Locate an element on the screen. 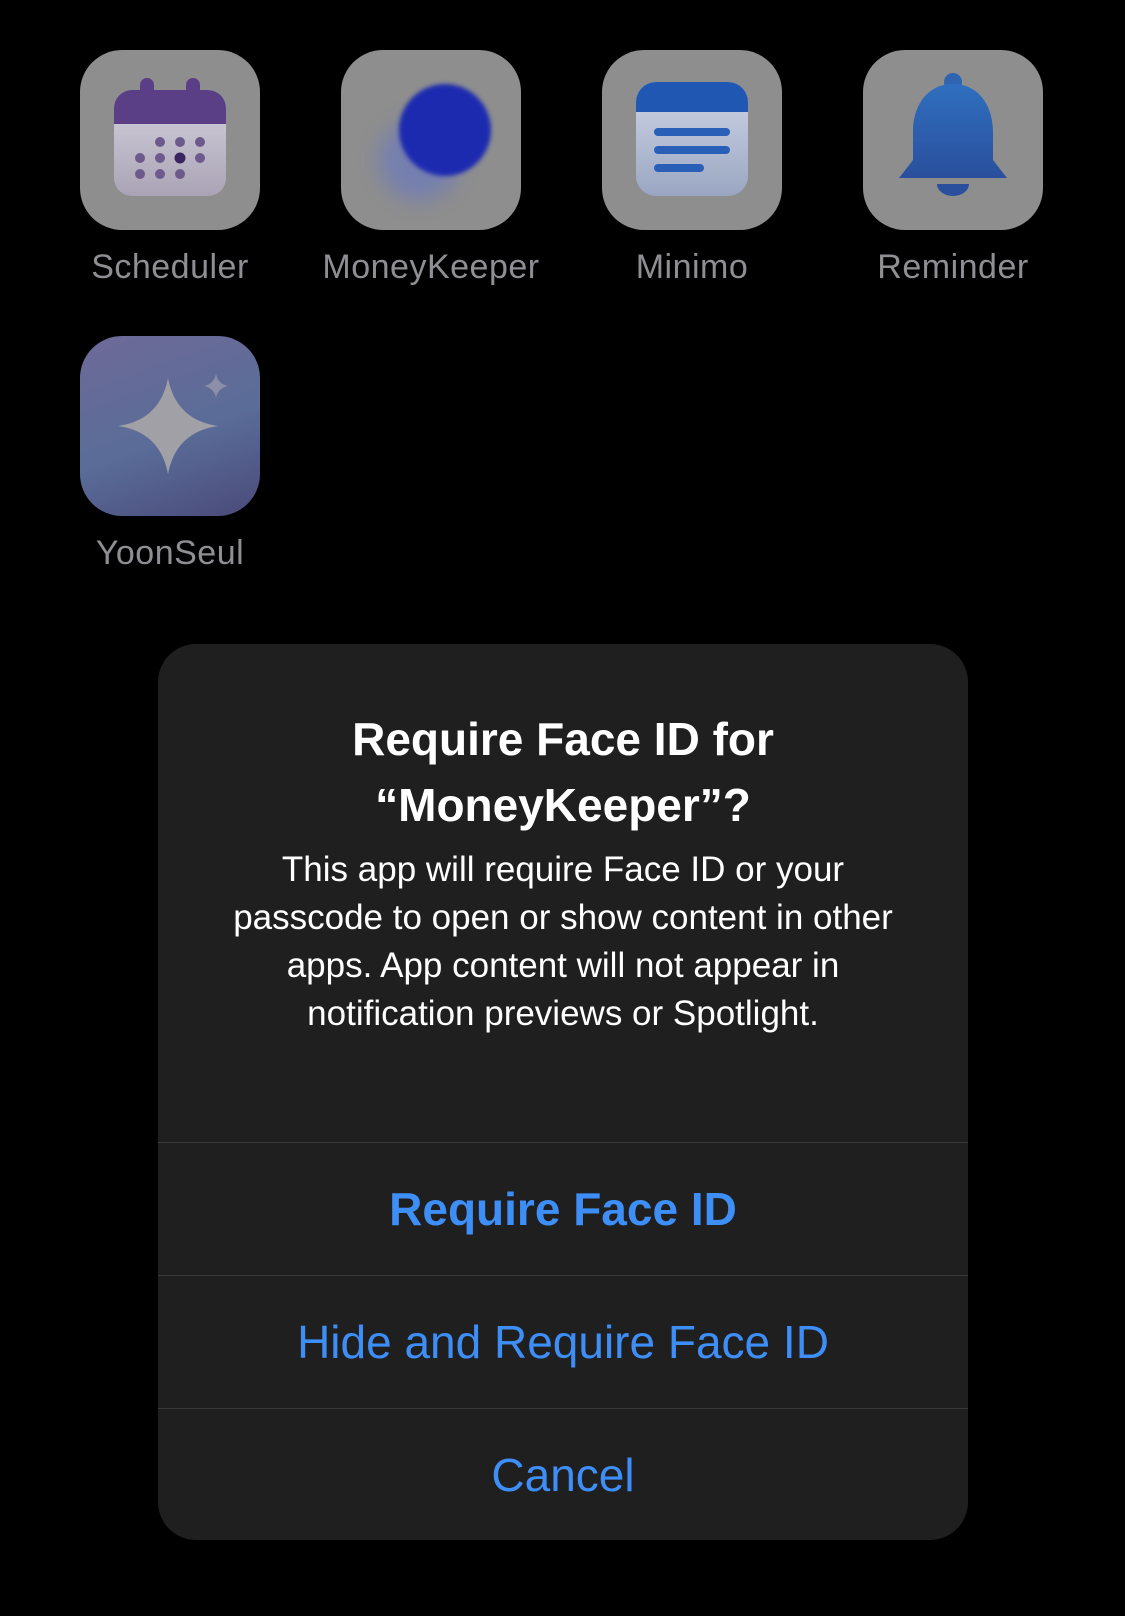 The image size is (1125, 1616). app-minimo: Minimo is located at coordinates (692, 168).